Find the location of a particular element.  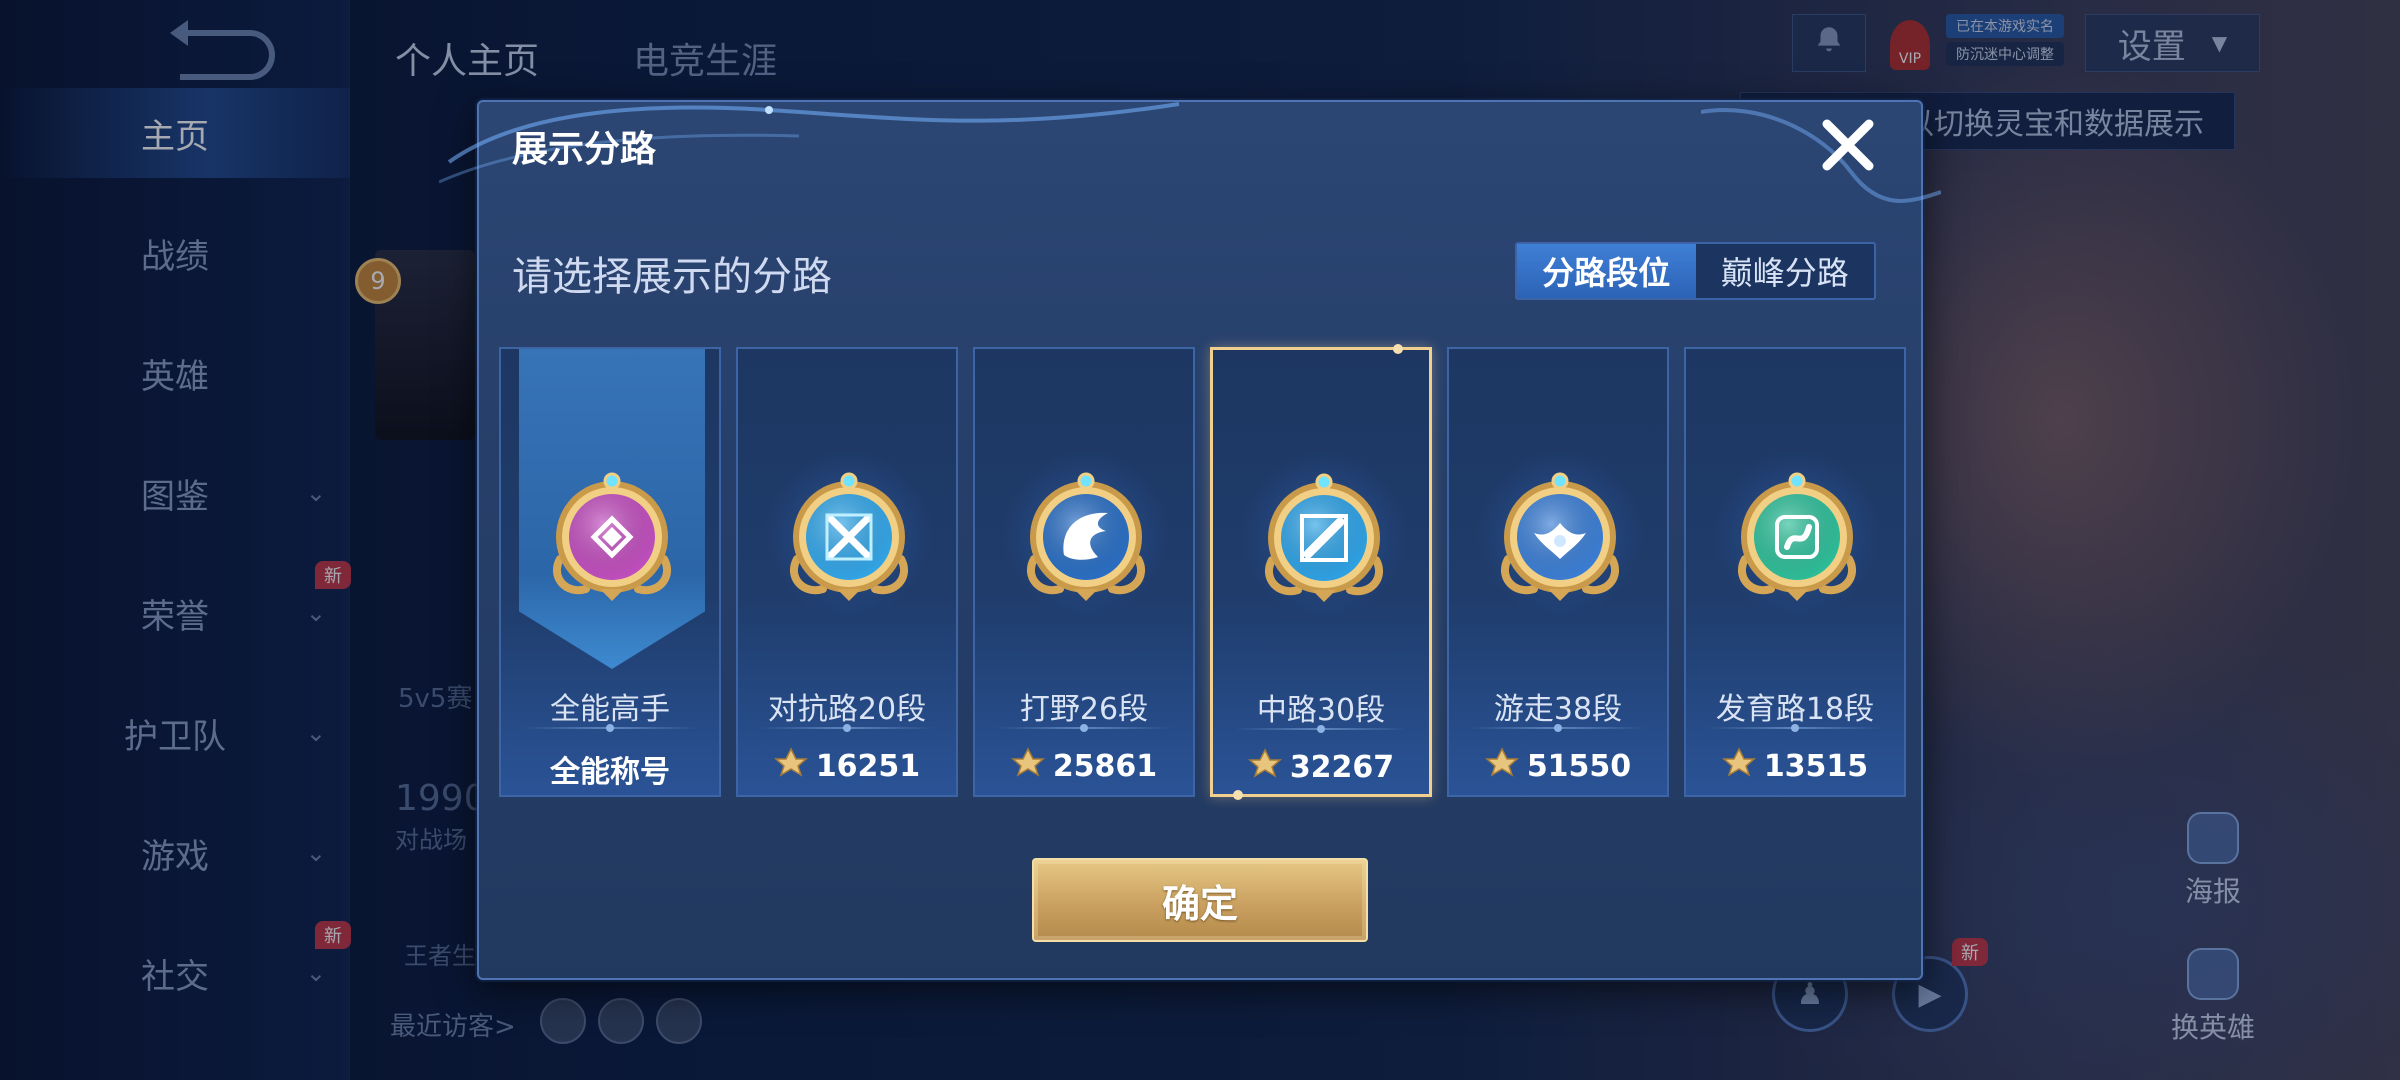

allrounder-emblem-icon is located at coordinates (612, 537).